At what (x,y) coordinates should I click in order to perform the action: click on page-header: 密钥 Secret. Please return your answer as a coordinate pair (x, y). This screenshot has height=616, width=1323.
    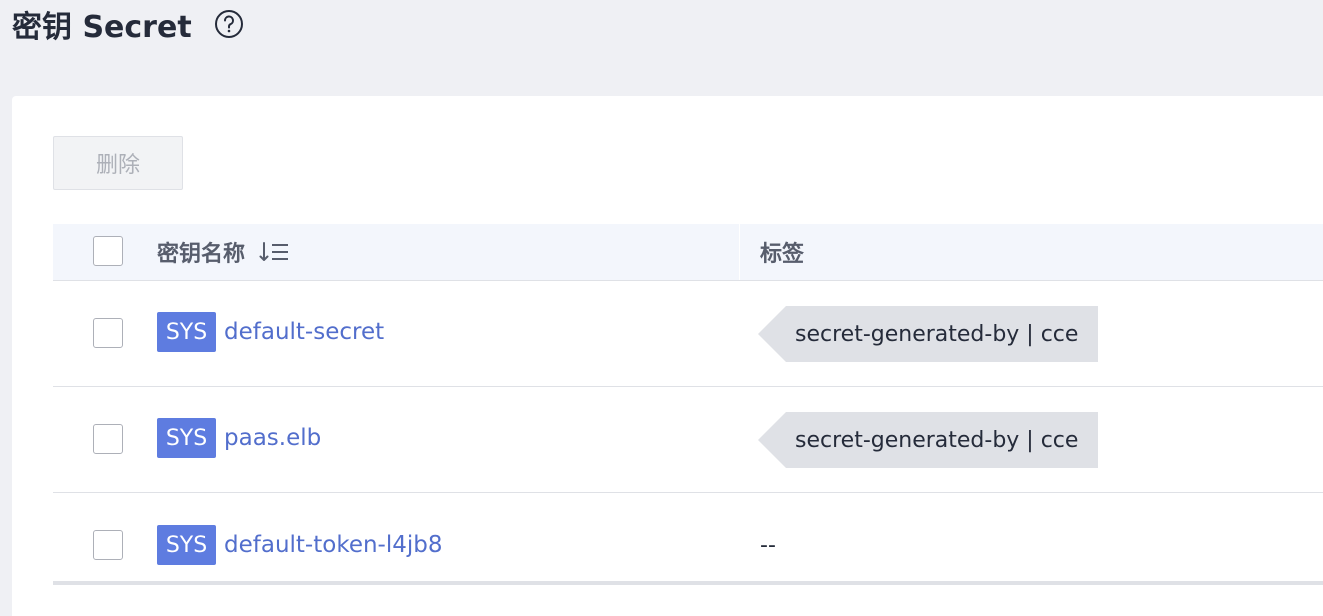
    Looking at the image, I should click on (128, 24).